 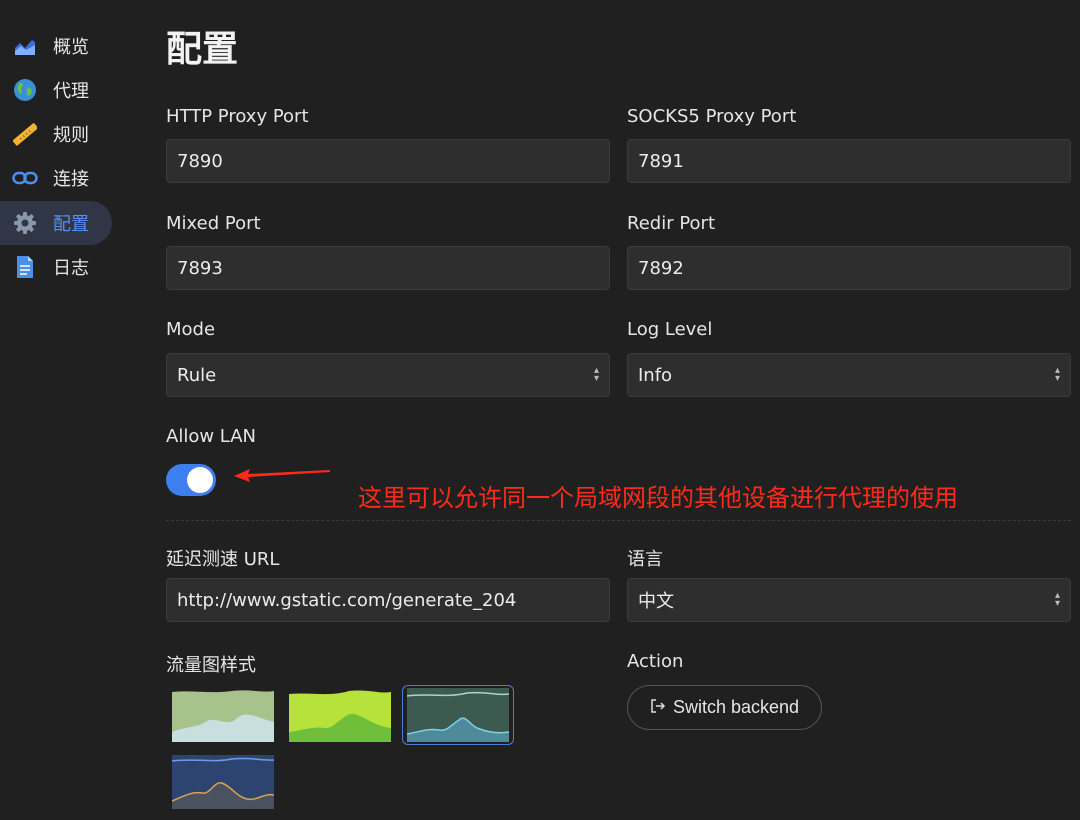 What do you see at coordinates (71, 91) in the screenshot?
I see `sidebar-item-label: 代理` at bounding box center [71, 91].